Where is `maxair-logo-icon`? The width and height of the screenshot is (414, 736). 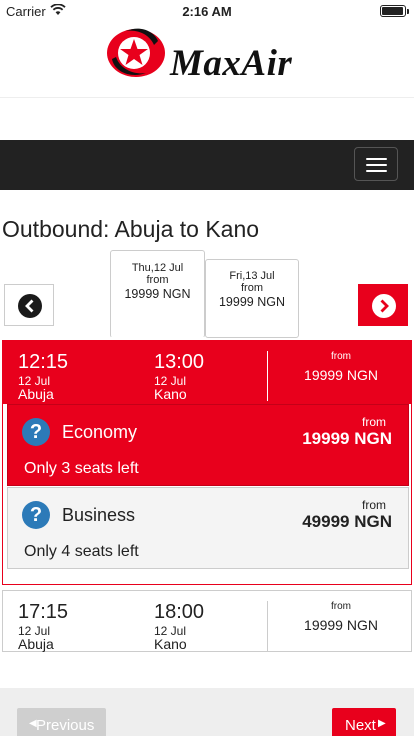 maxair-logo-icon is located at coordinates (136, 53).